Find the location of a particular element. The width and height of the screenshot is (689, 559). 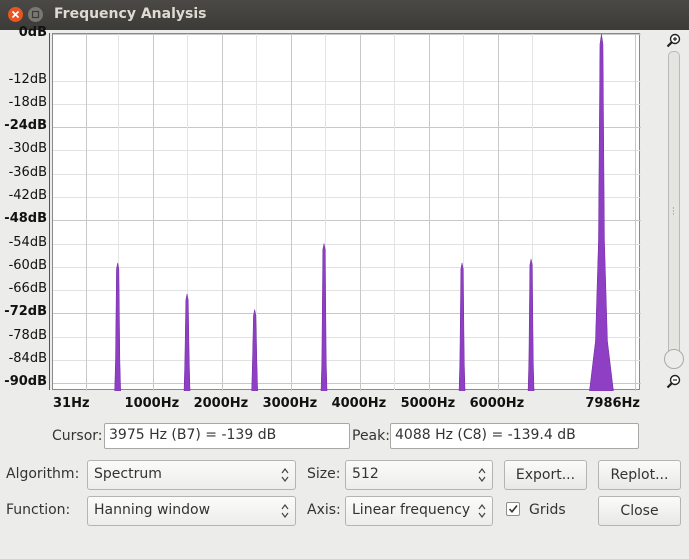

y-tick-label: 0dB is located at coordinates (32, 32).